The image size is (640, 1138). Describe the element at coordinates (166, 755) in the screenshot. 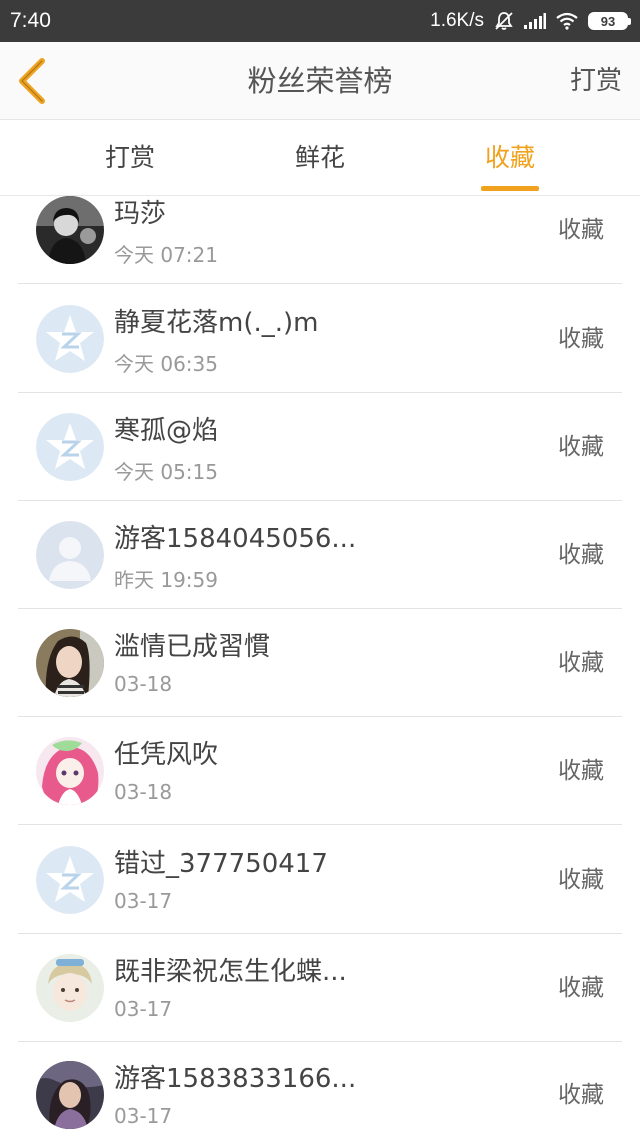

I see `item-name: 任凭风吹` at that location.